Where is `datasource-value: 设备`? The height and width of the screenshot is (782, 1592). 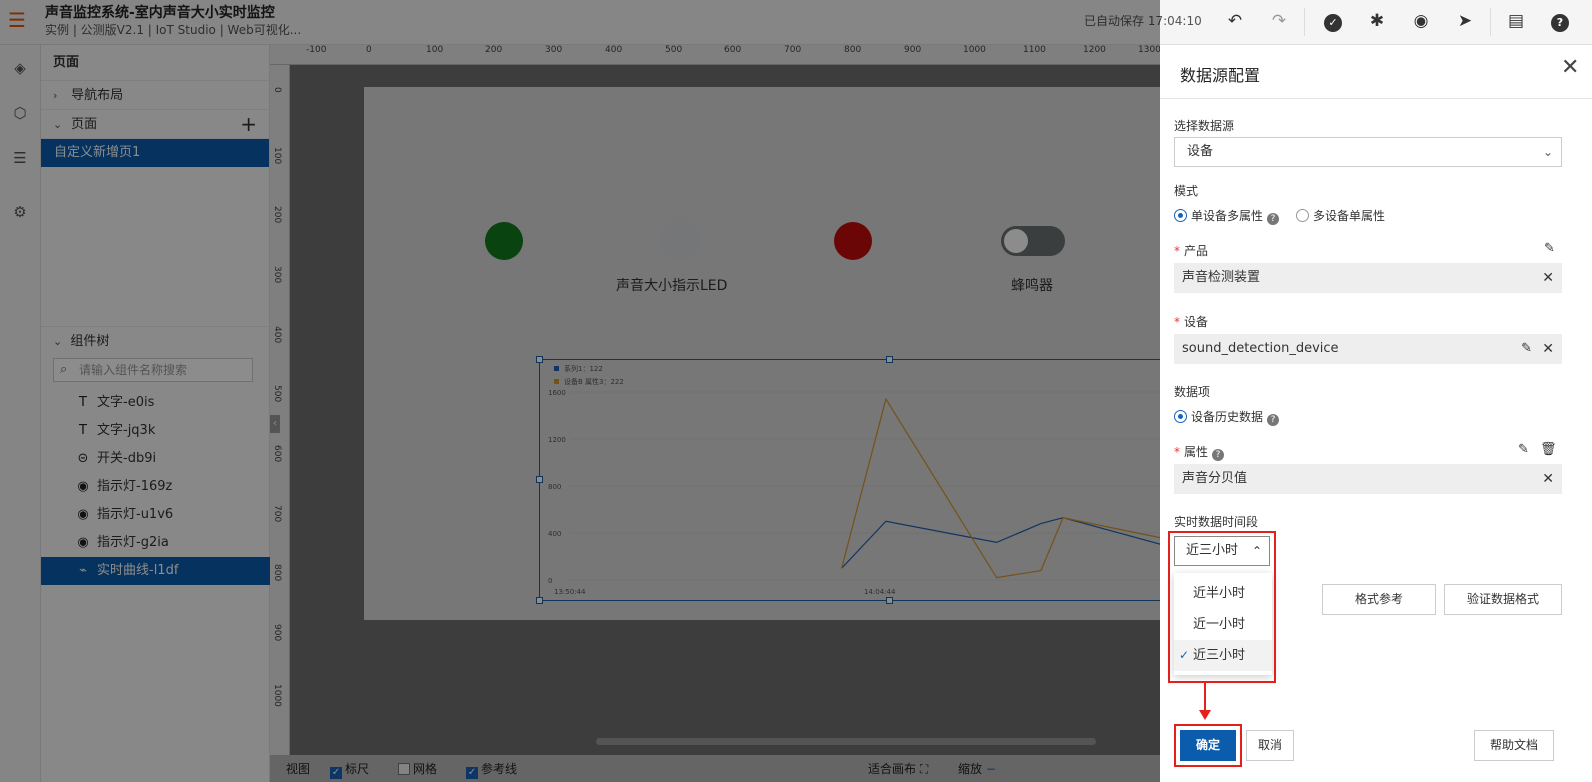 datasource-value: 设备 is located at coordinates (1200, 151).